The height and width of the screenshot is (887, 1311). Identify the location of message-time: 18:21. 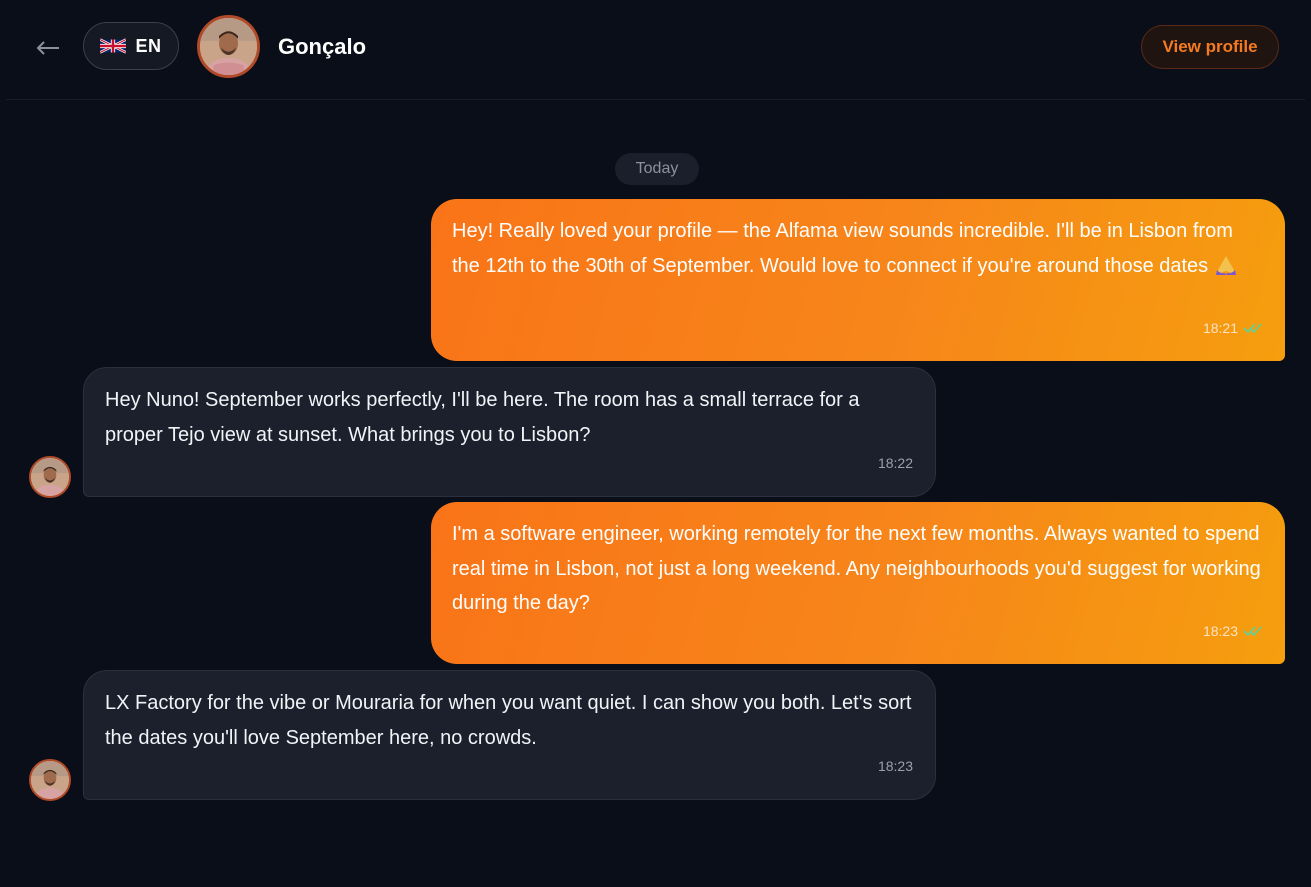
(1220, 327).